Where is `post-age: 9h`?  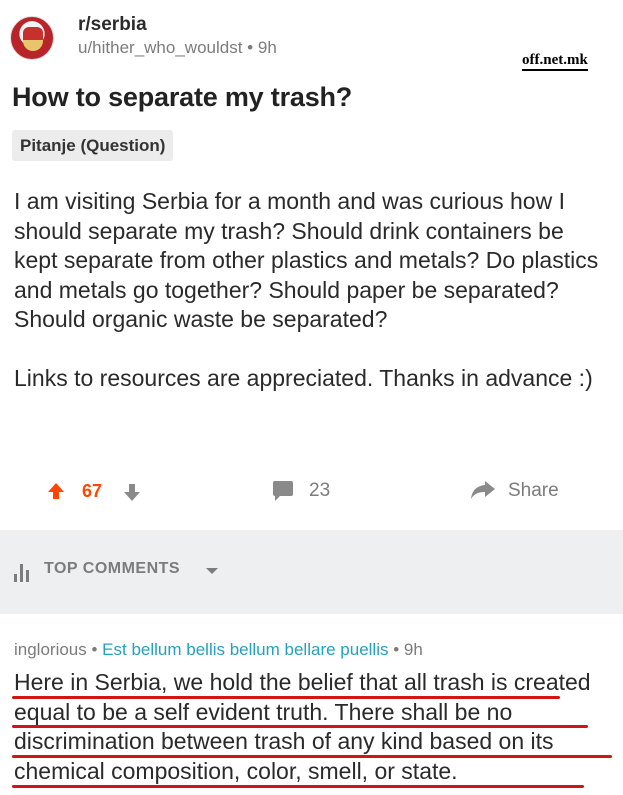
post-age: 9h is located at coordinates (267, 47).